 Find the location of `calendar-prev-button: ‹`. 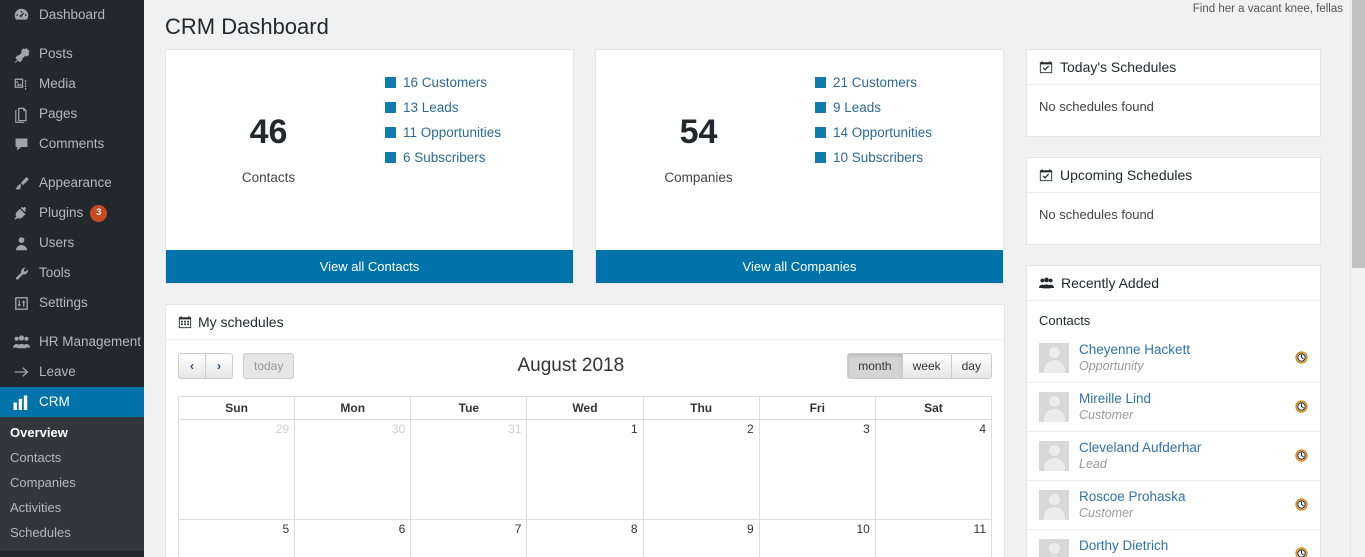

calendar-prev-button: ‹ is located at coordinates (192, 365).